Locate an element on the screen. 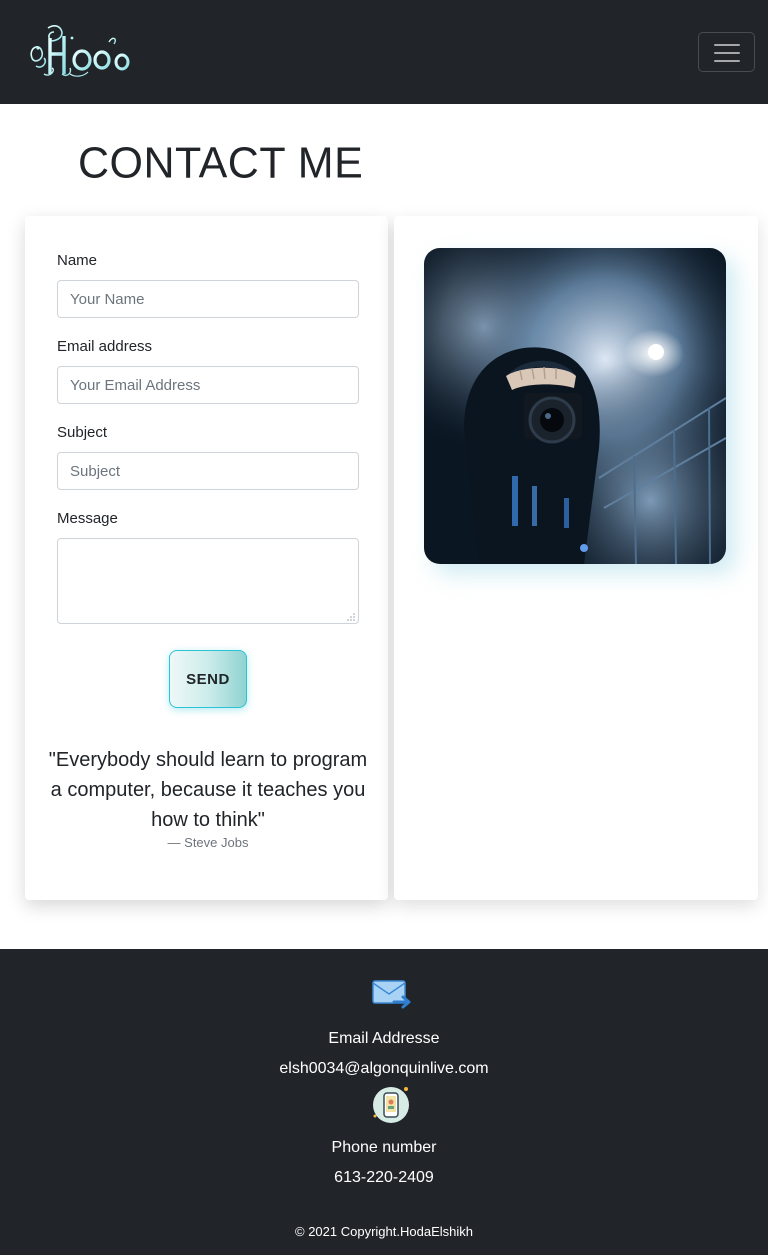 This screenshot has width=768, height=1255. navbar-toggle-button is located at coordinates (726, 52).